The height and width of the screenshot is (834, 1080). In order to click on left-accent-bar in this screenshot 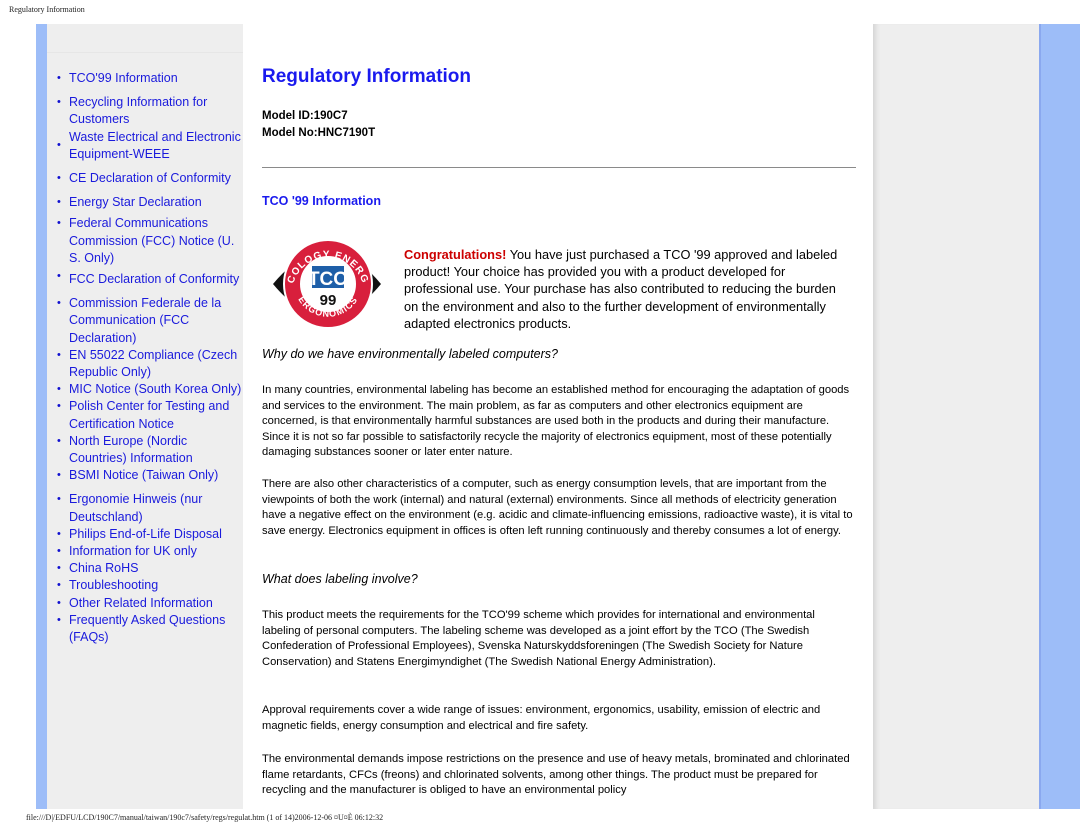, I will do `click(41, 416)`.